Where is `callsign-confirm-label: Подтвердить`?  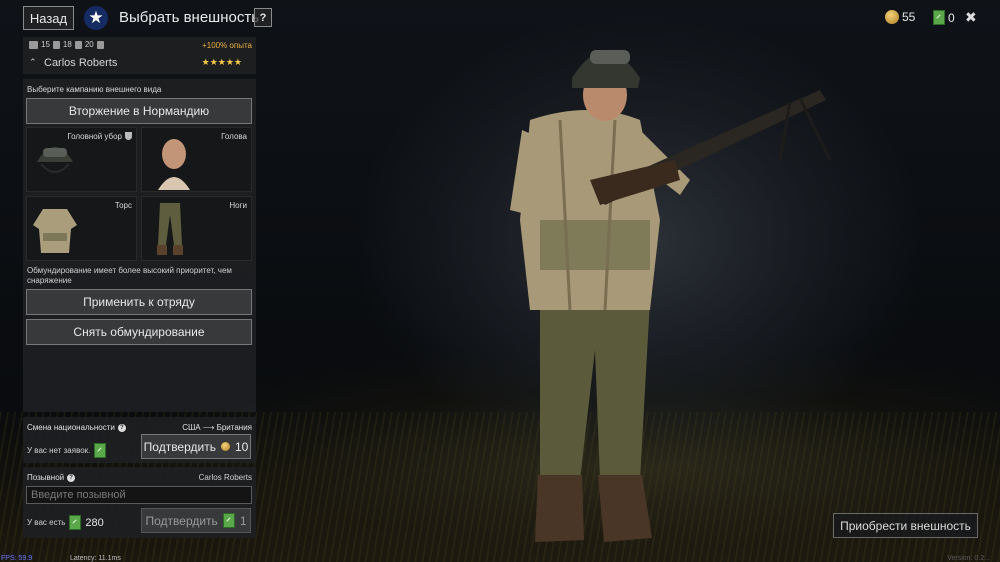
callsign-confirm-label: Подтвердить is located at coordinates (181, 520).